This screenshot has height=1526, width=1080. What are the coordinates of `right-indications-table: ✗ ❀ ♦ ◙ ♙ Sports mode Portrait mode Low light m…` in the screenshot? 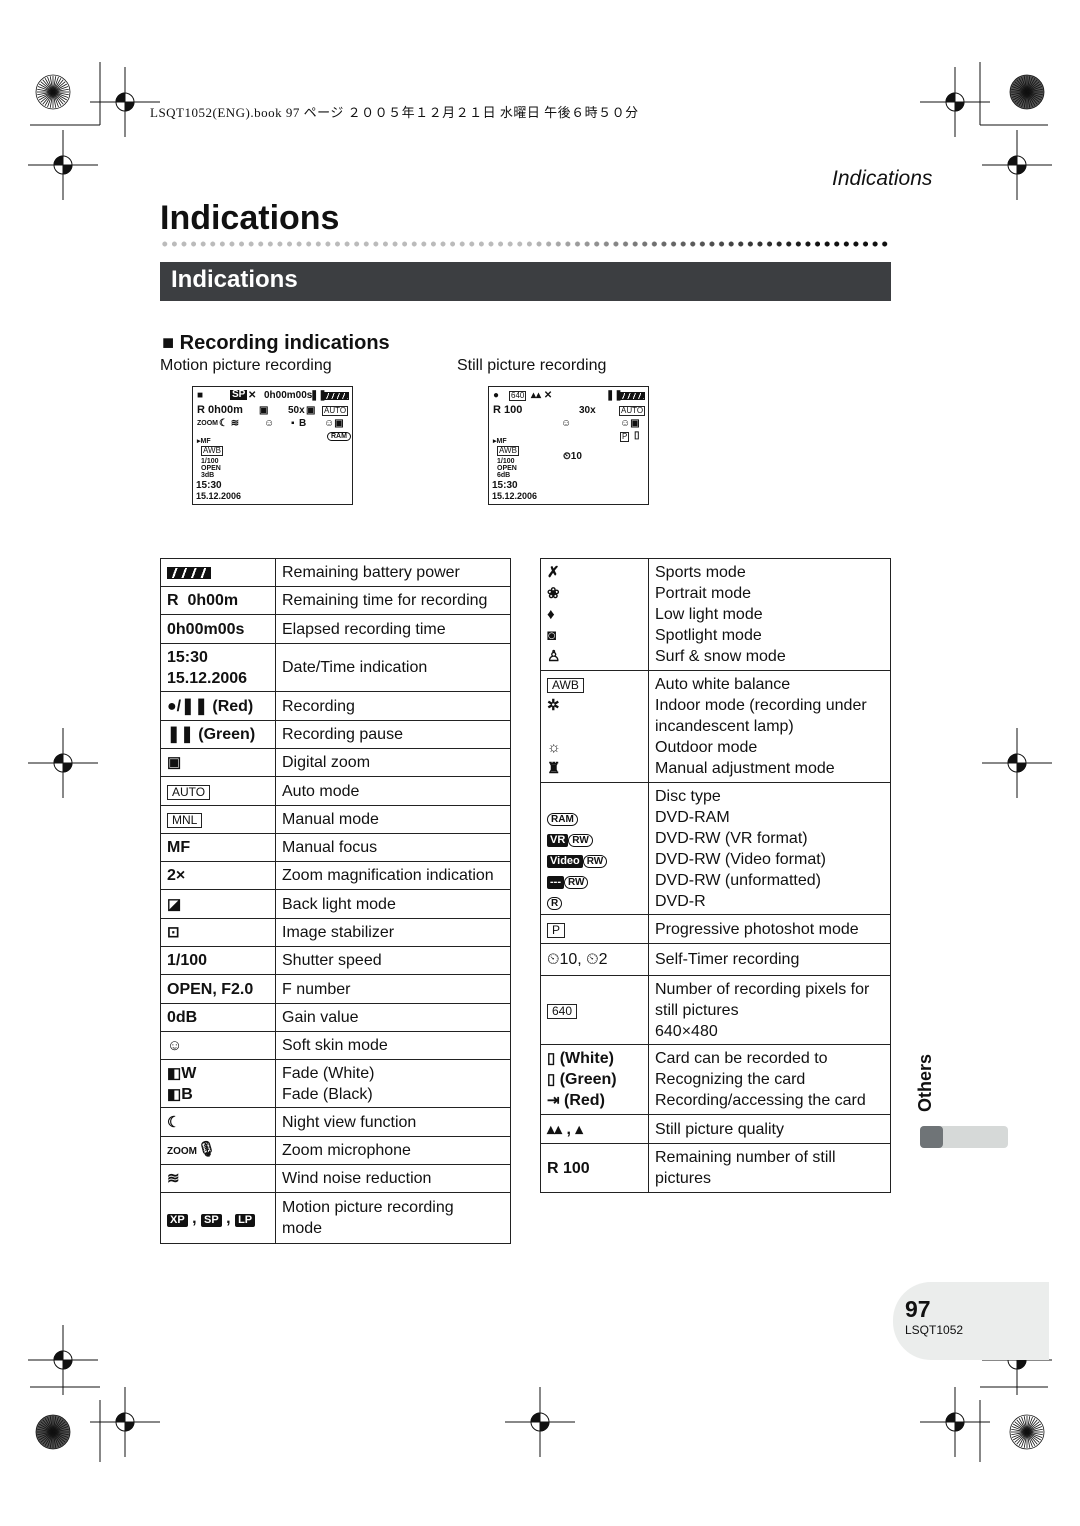 It's located at (715, 875).